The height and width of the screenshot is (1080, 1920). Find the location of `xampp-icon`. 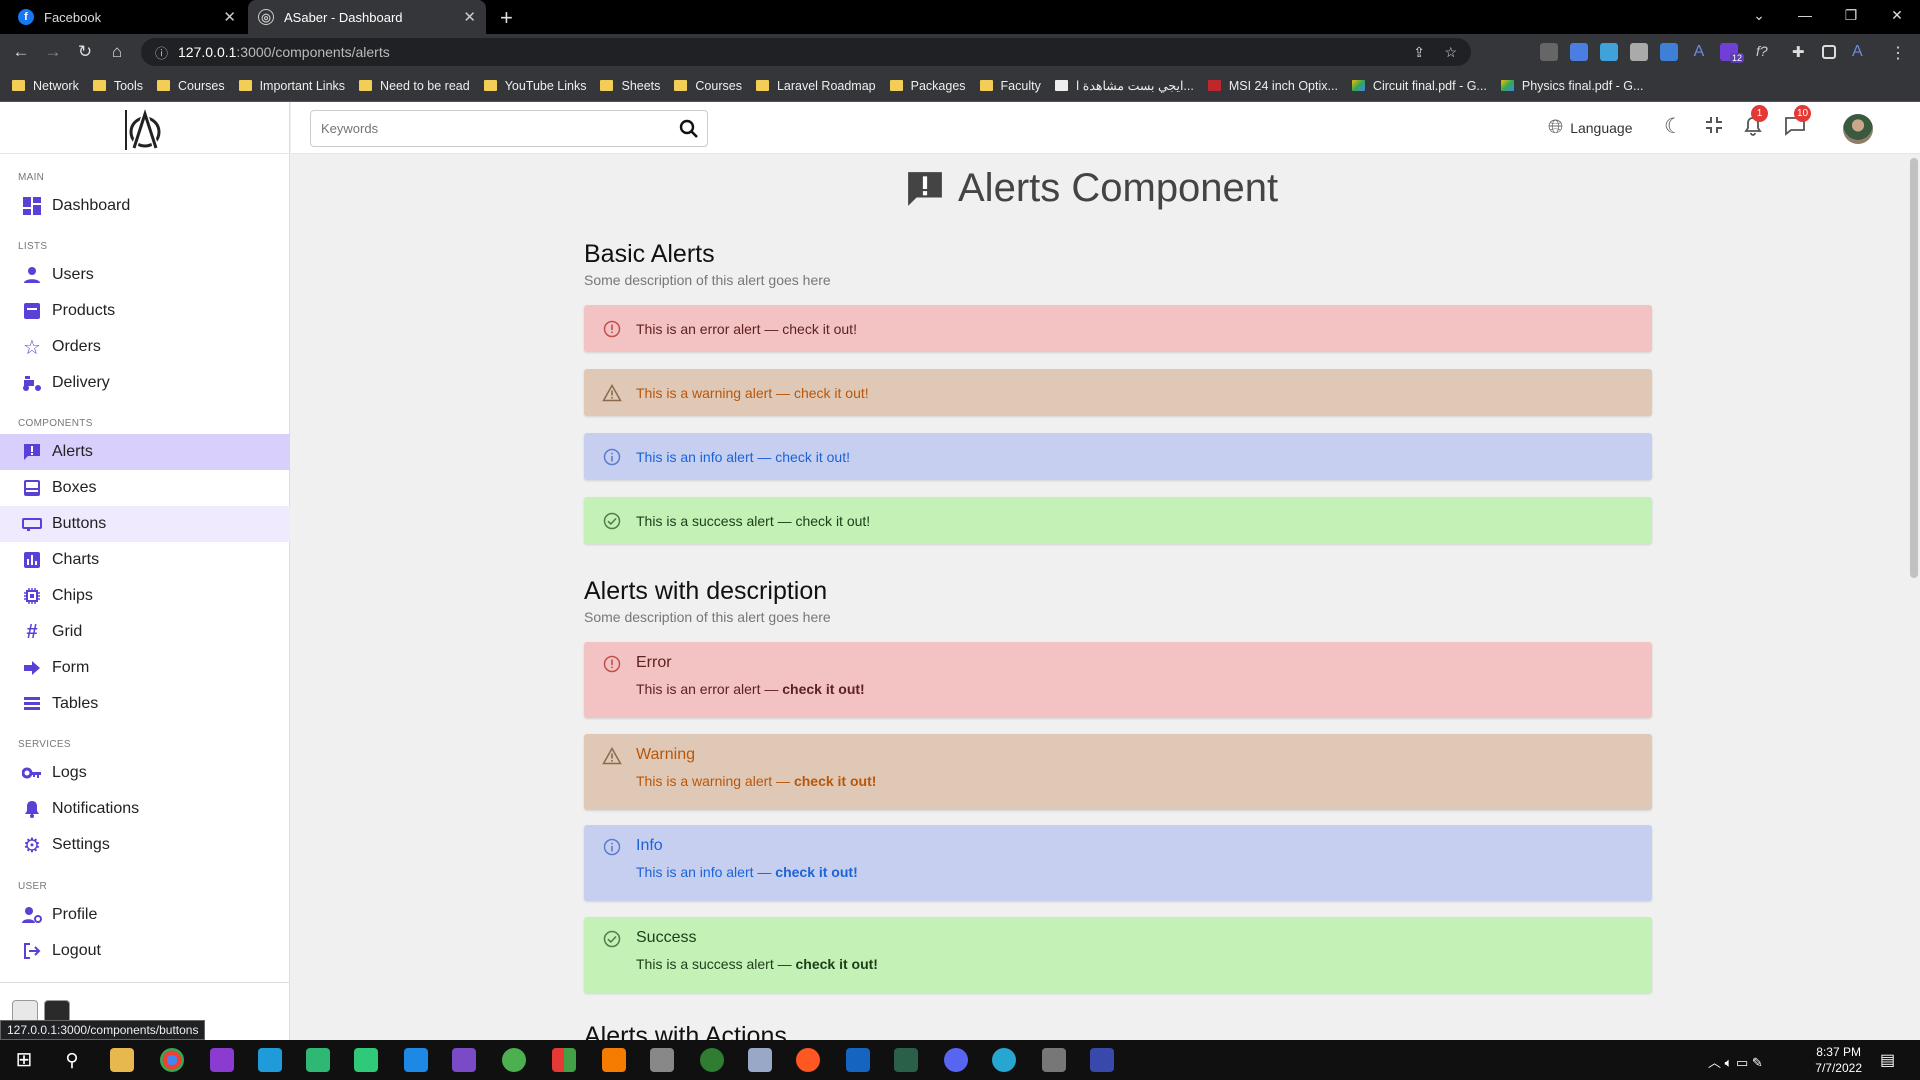

xampp-icon is located at coordinates (614, 1060).